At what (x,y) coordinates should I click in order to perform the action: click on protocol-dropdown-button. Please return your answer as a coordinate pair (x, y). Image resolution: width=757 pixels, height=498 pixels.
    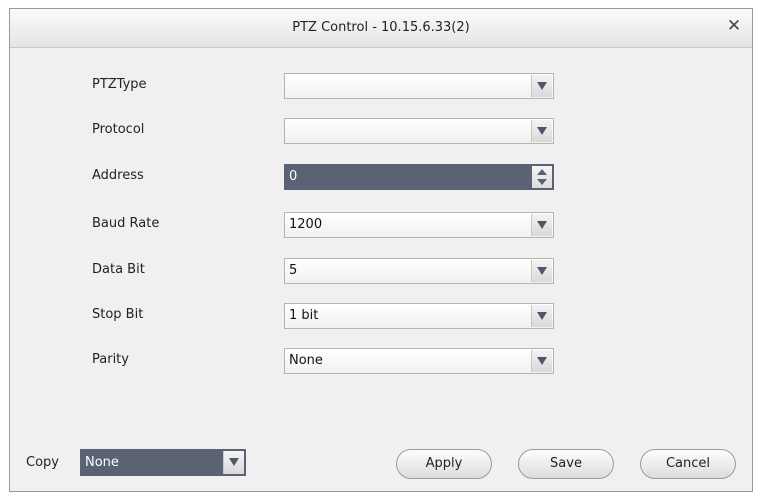
    Looking at the image, I should click on (541, 131).